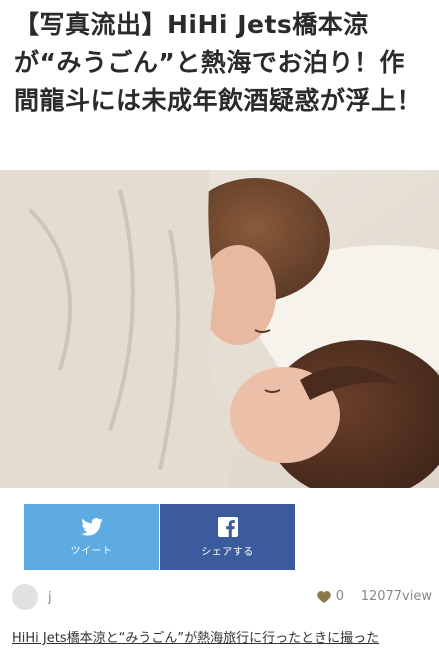  I want to click on twitter-bird-icon, so click(91, 526).